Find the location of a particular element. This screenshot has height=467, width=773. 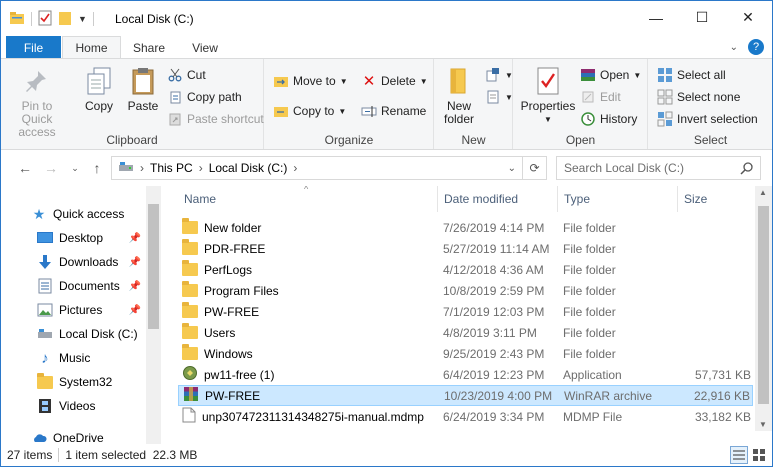

file-row: PW-FREE 7/1/2019 12:03 PM File folder is located at coordinates (465, 311).